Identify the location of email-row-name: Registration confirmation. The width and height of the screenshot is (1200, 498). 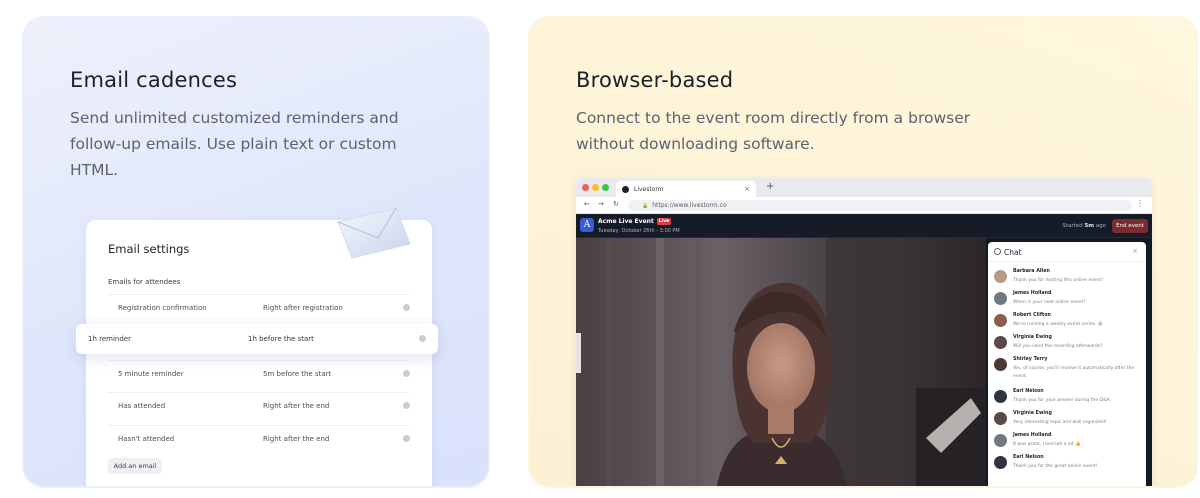
(162, 307).